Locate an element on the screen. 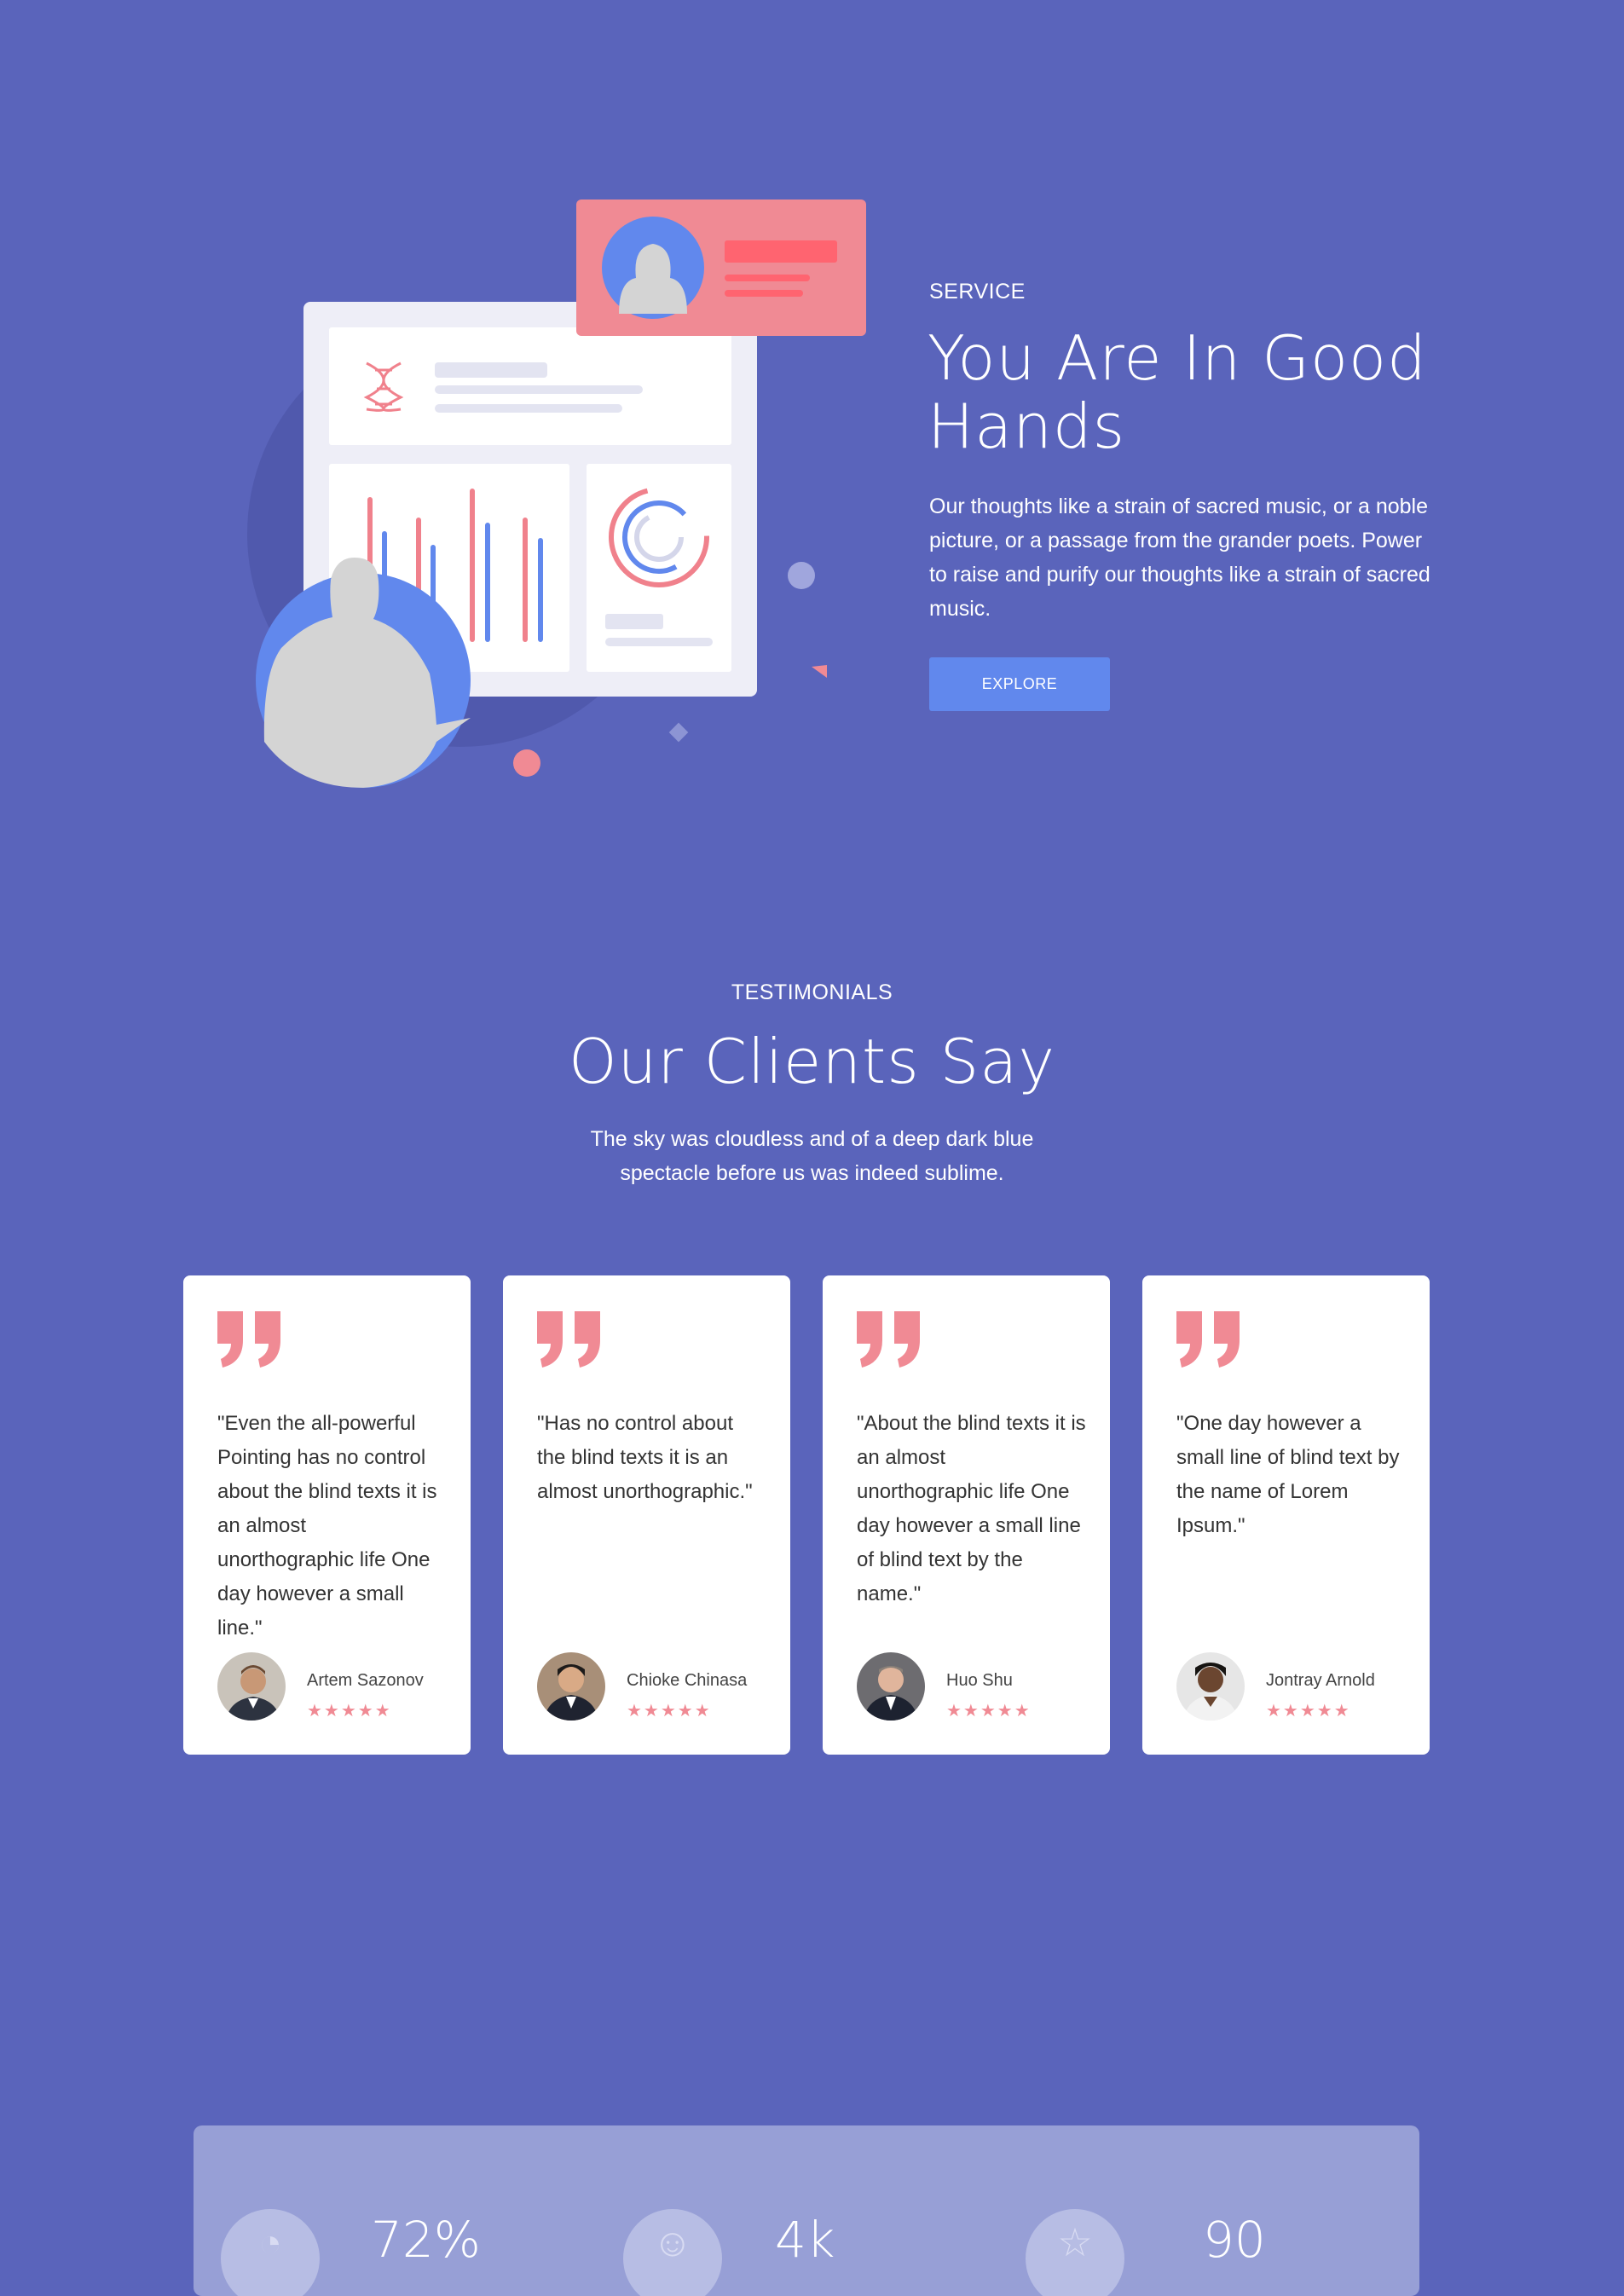 This screenshot has width=1624, height=2296. stat-value: 90 is located at coordinates (1234, 2240).